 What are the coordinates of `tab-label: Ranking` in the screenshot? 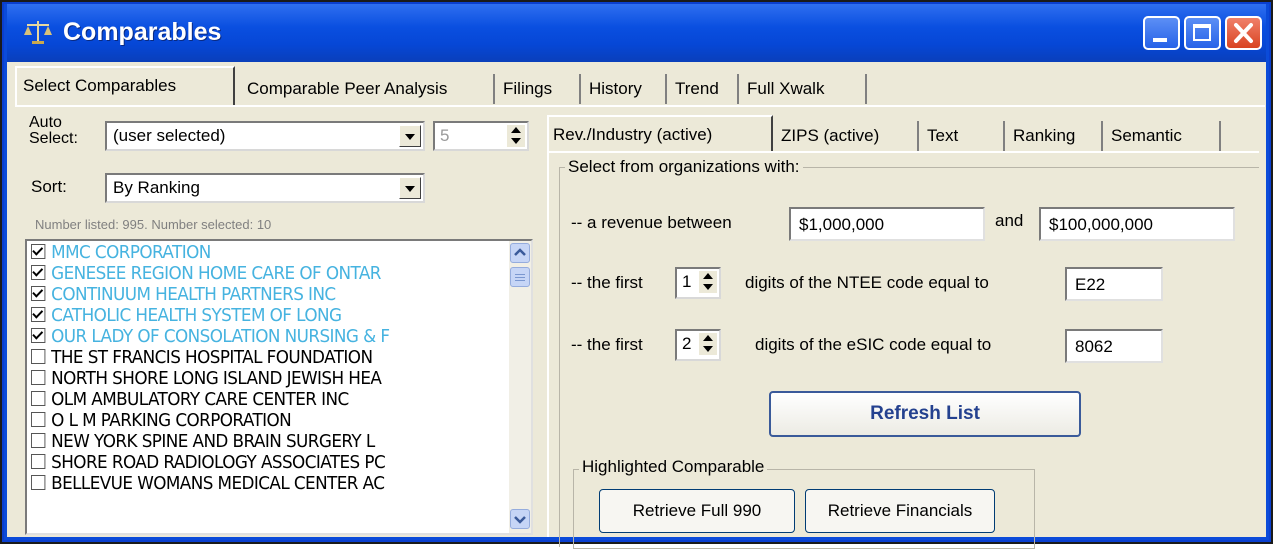 It's located at (1044, 135).